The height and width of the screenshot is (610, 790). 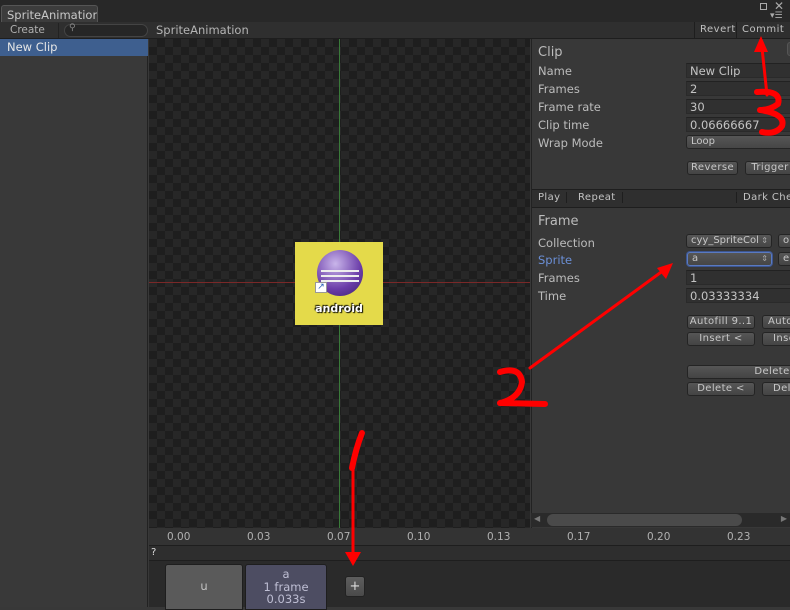 What do you see at coordinates (355, 586) in the screenshot?
I see `add-frame-button: +` at bounding box center [355, 586].